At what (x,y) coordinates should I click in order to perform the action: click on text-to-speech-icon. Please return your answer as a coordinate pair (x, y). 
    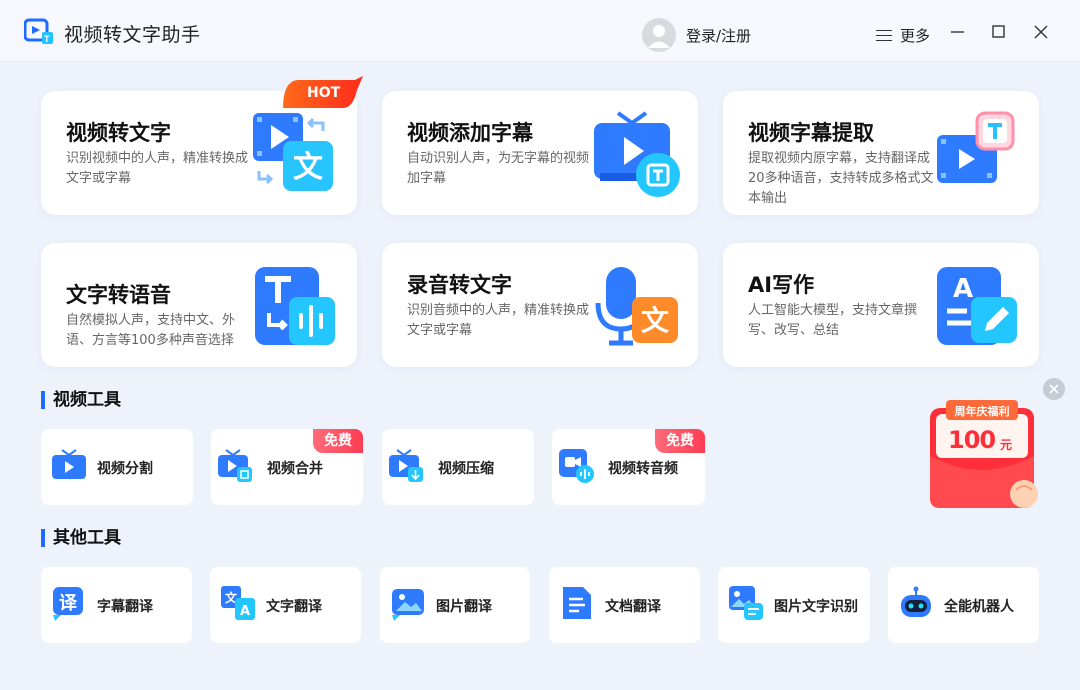
    Looking at the image, I should click on (295, 306).